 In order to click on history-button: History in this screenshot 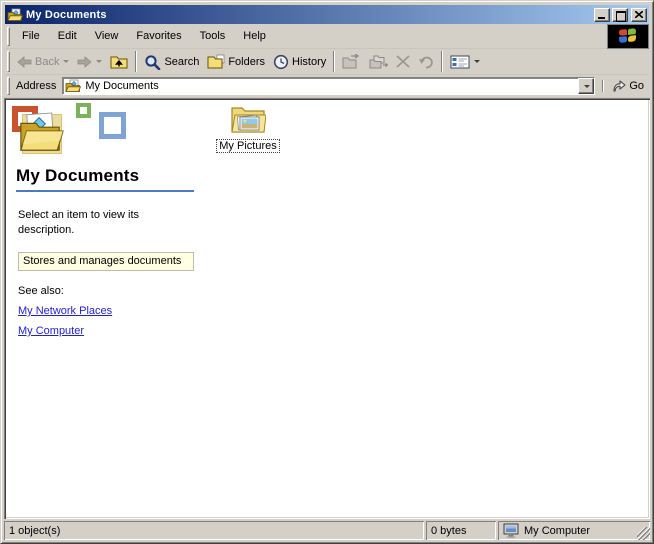, I will do `click(299, 62)`.